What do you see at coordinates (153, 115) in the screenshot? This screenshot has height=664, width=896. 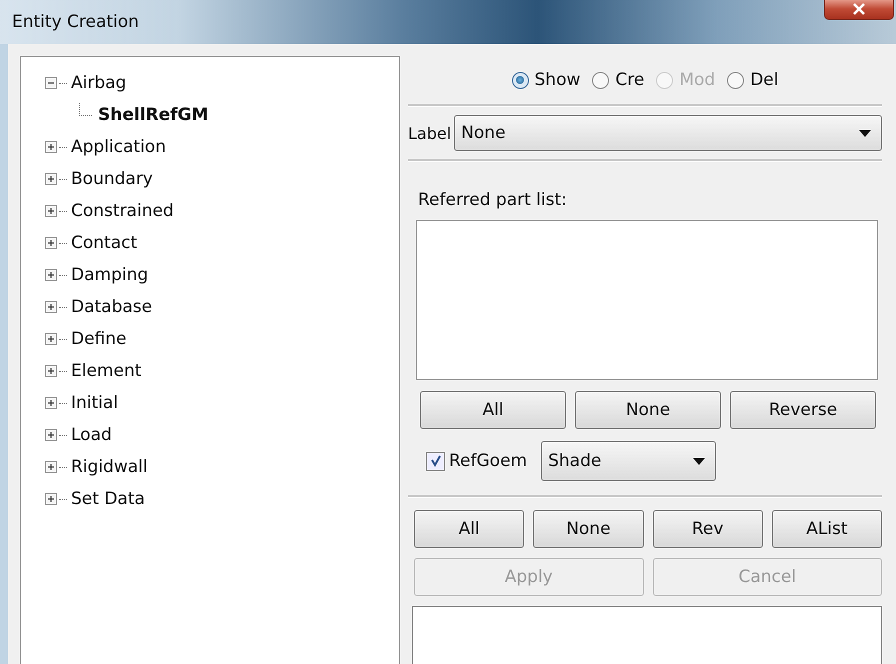 I see `tree-item: ShellRefGM` at bounding box center [153, 115].